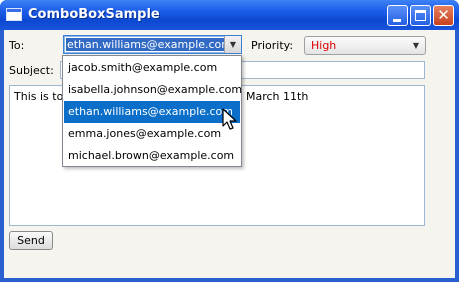 Image resolution: width=459 pixels, height=282 pixels. I want to click on to-combobox-value: ethan.williams@example.com, so click(150, 44).